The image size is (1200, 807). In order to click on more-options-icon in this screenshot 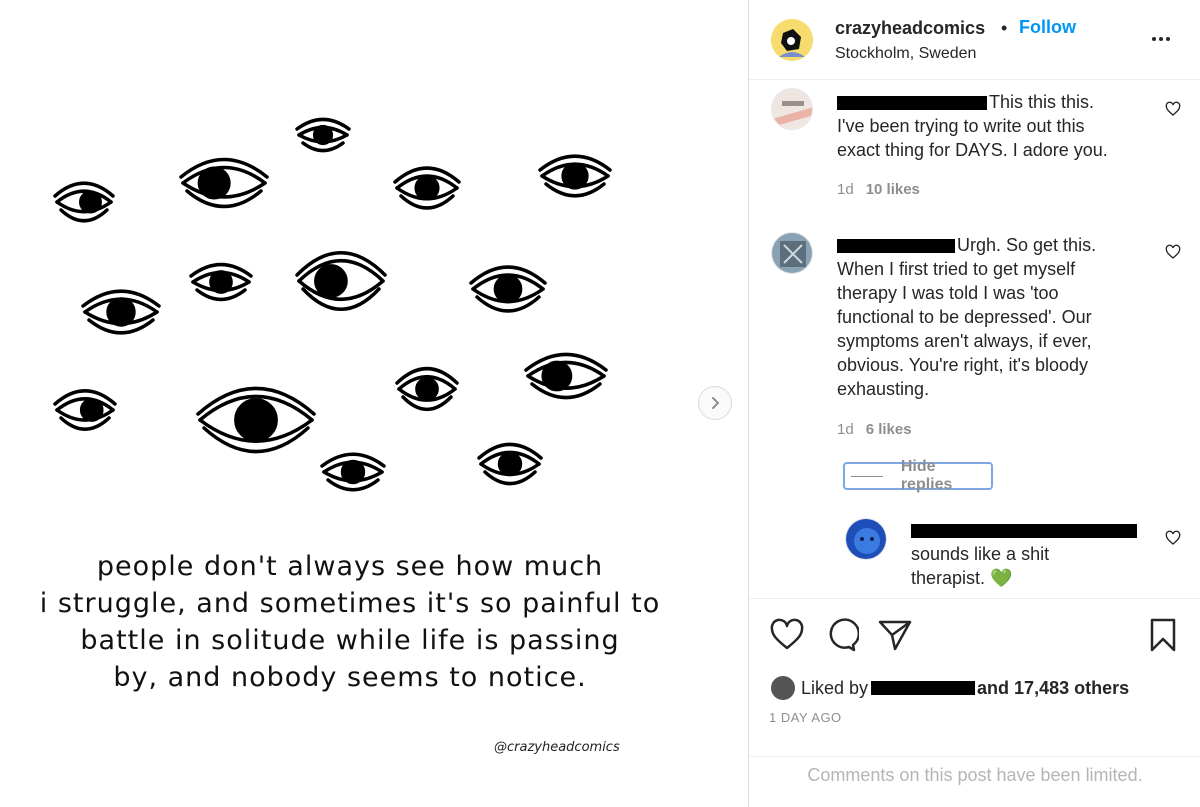, I will do `click(1161, 39)`.